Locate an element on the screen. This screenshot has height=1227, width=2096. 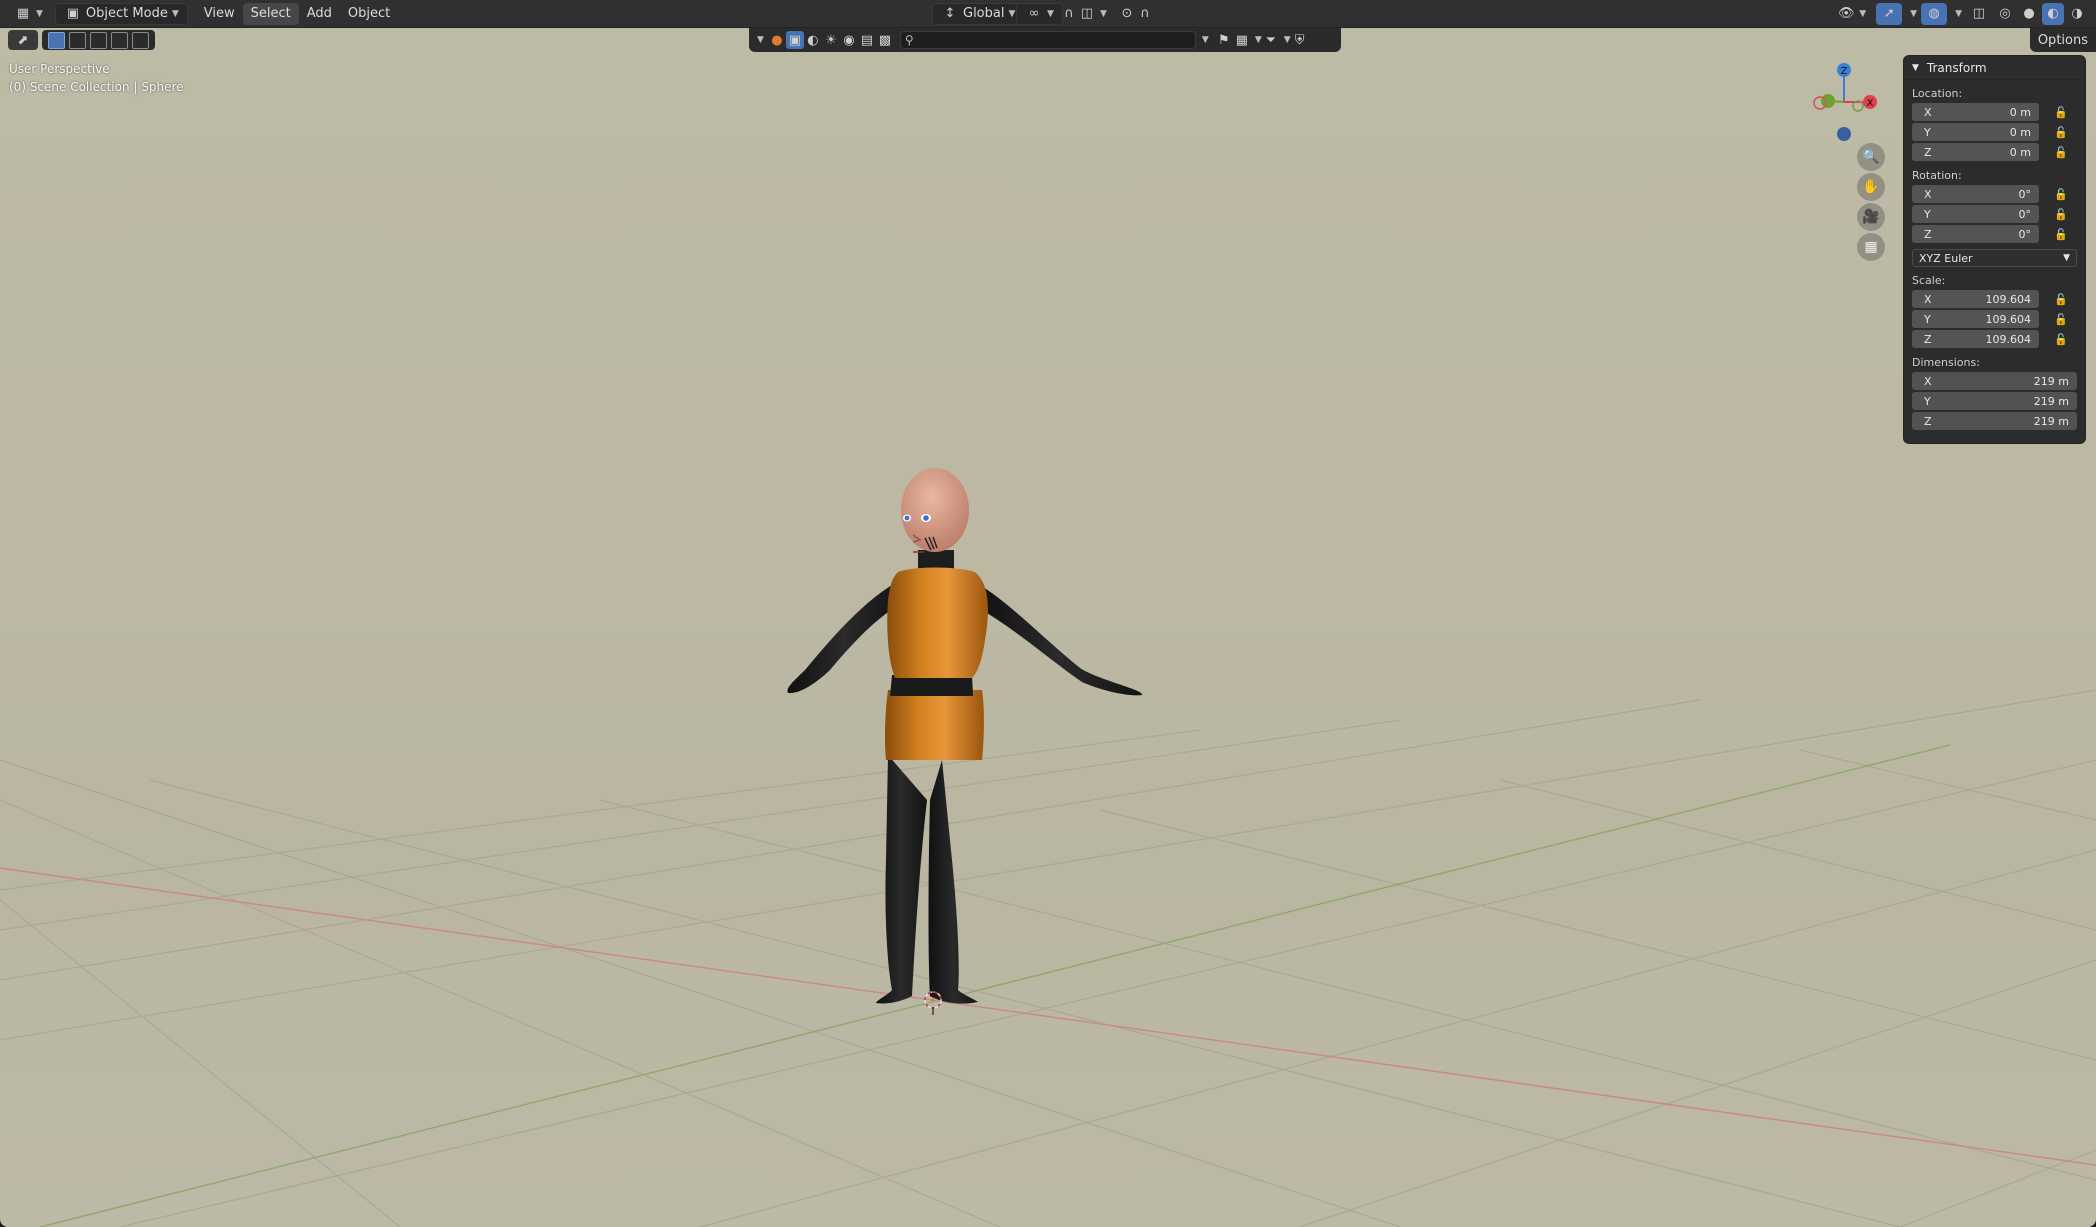
location-y-field: Y0 m is located at coordinates (1975, 132).